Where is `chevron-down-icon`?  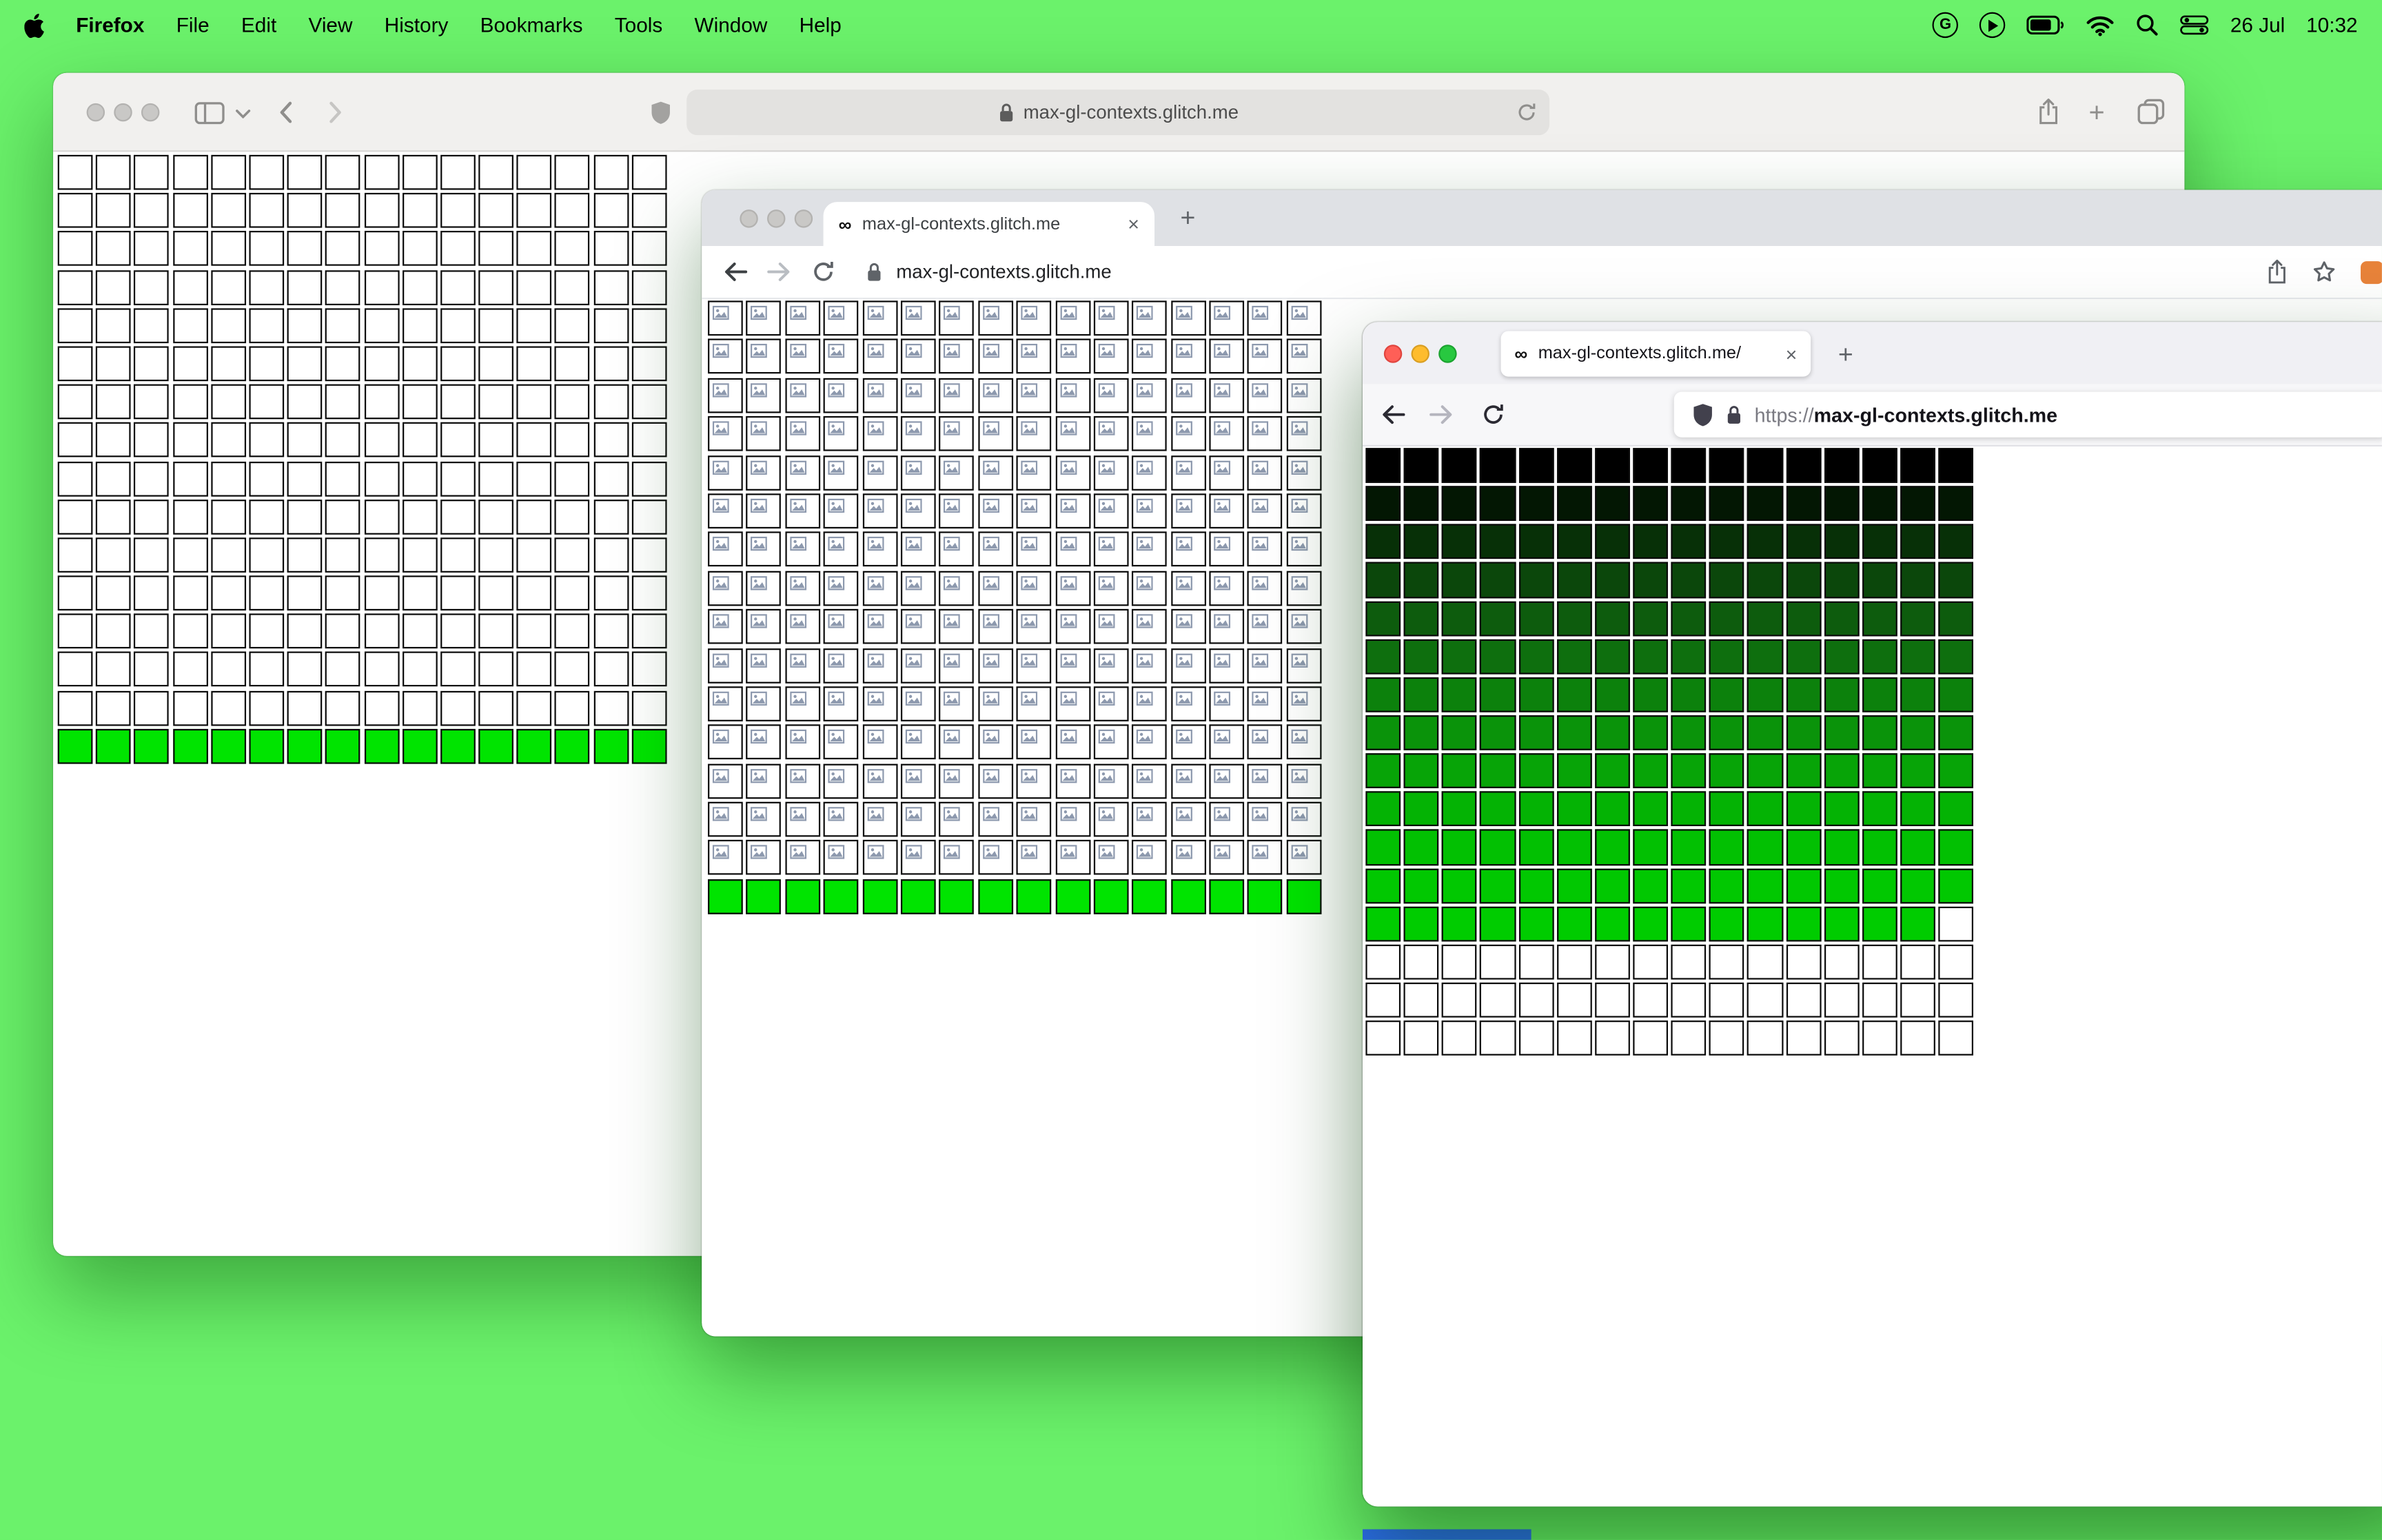 chevron-down-icon is located at coordinates (243, 114).